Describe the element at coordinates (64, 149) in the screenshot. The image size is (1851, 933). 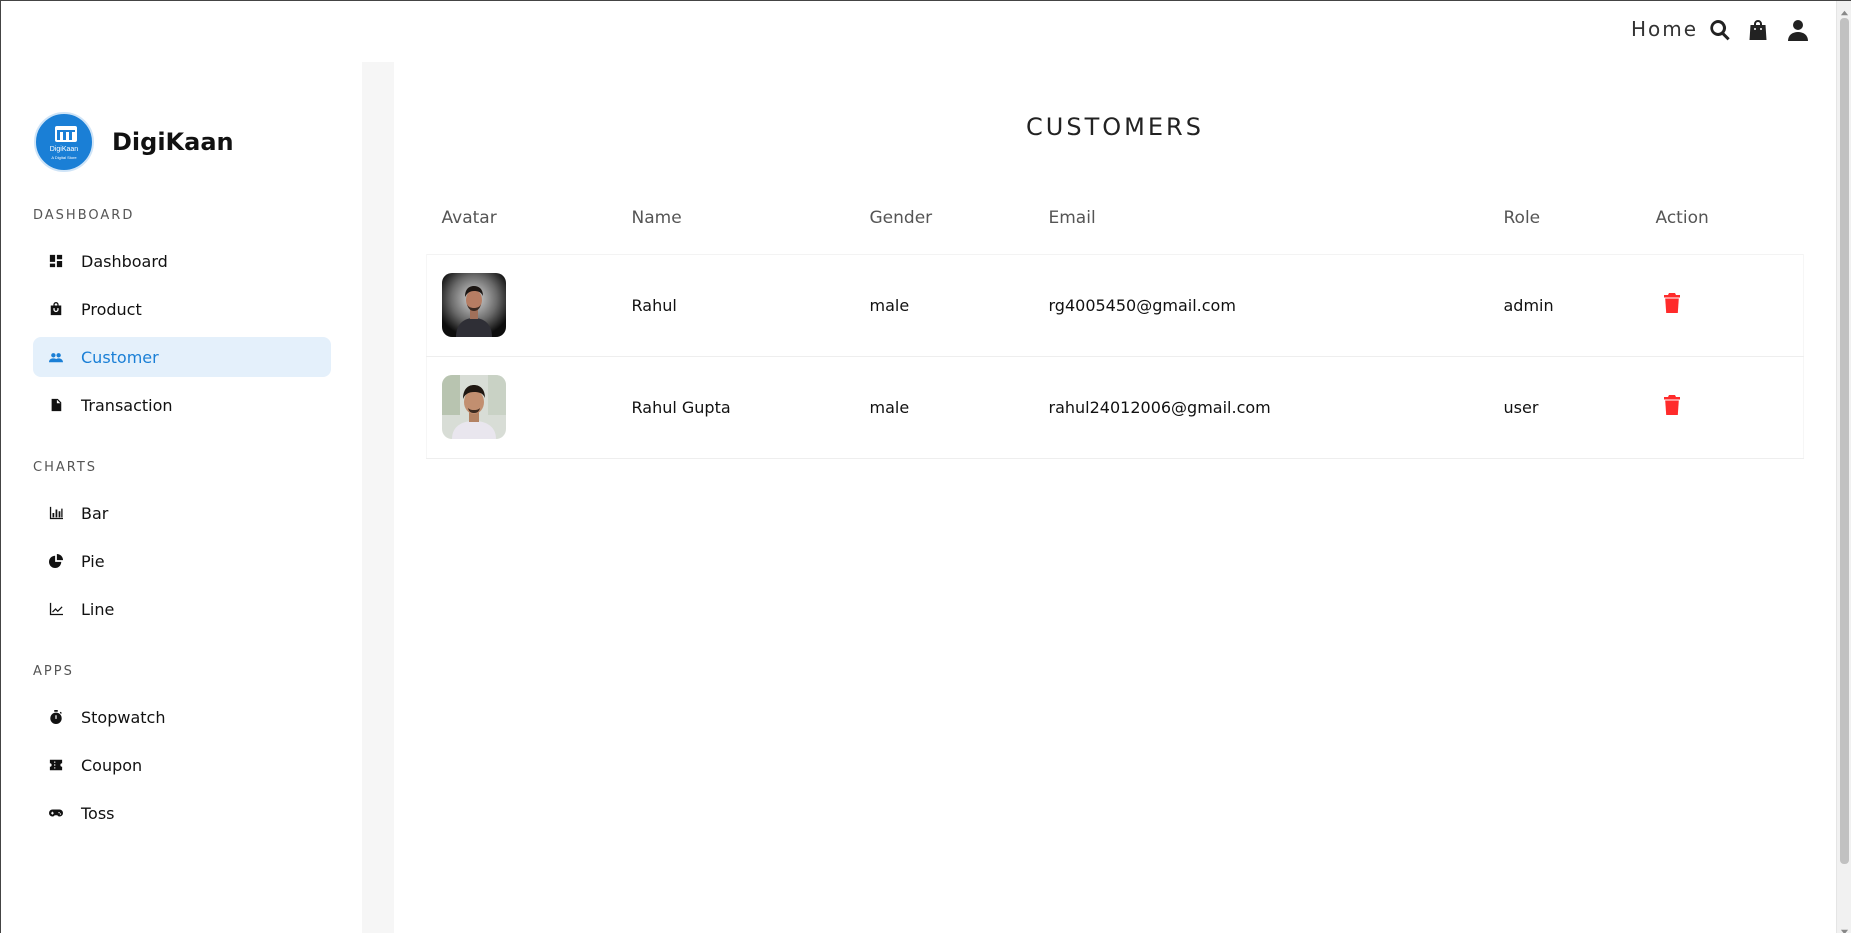
I see `logo-text: DigiKaan` at that location.